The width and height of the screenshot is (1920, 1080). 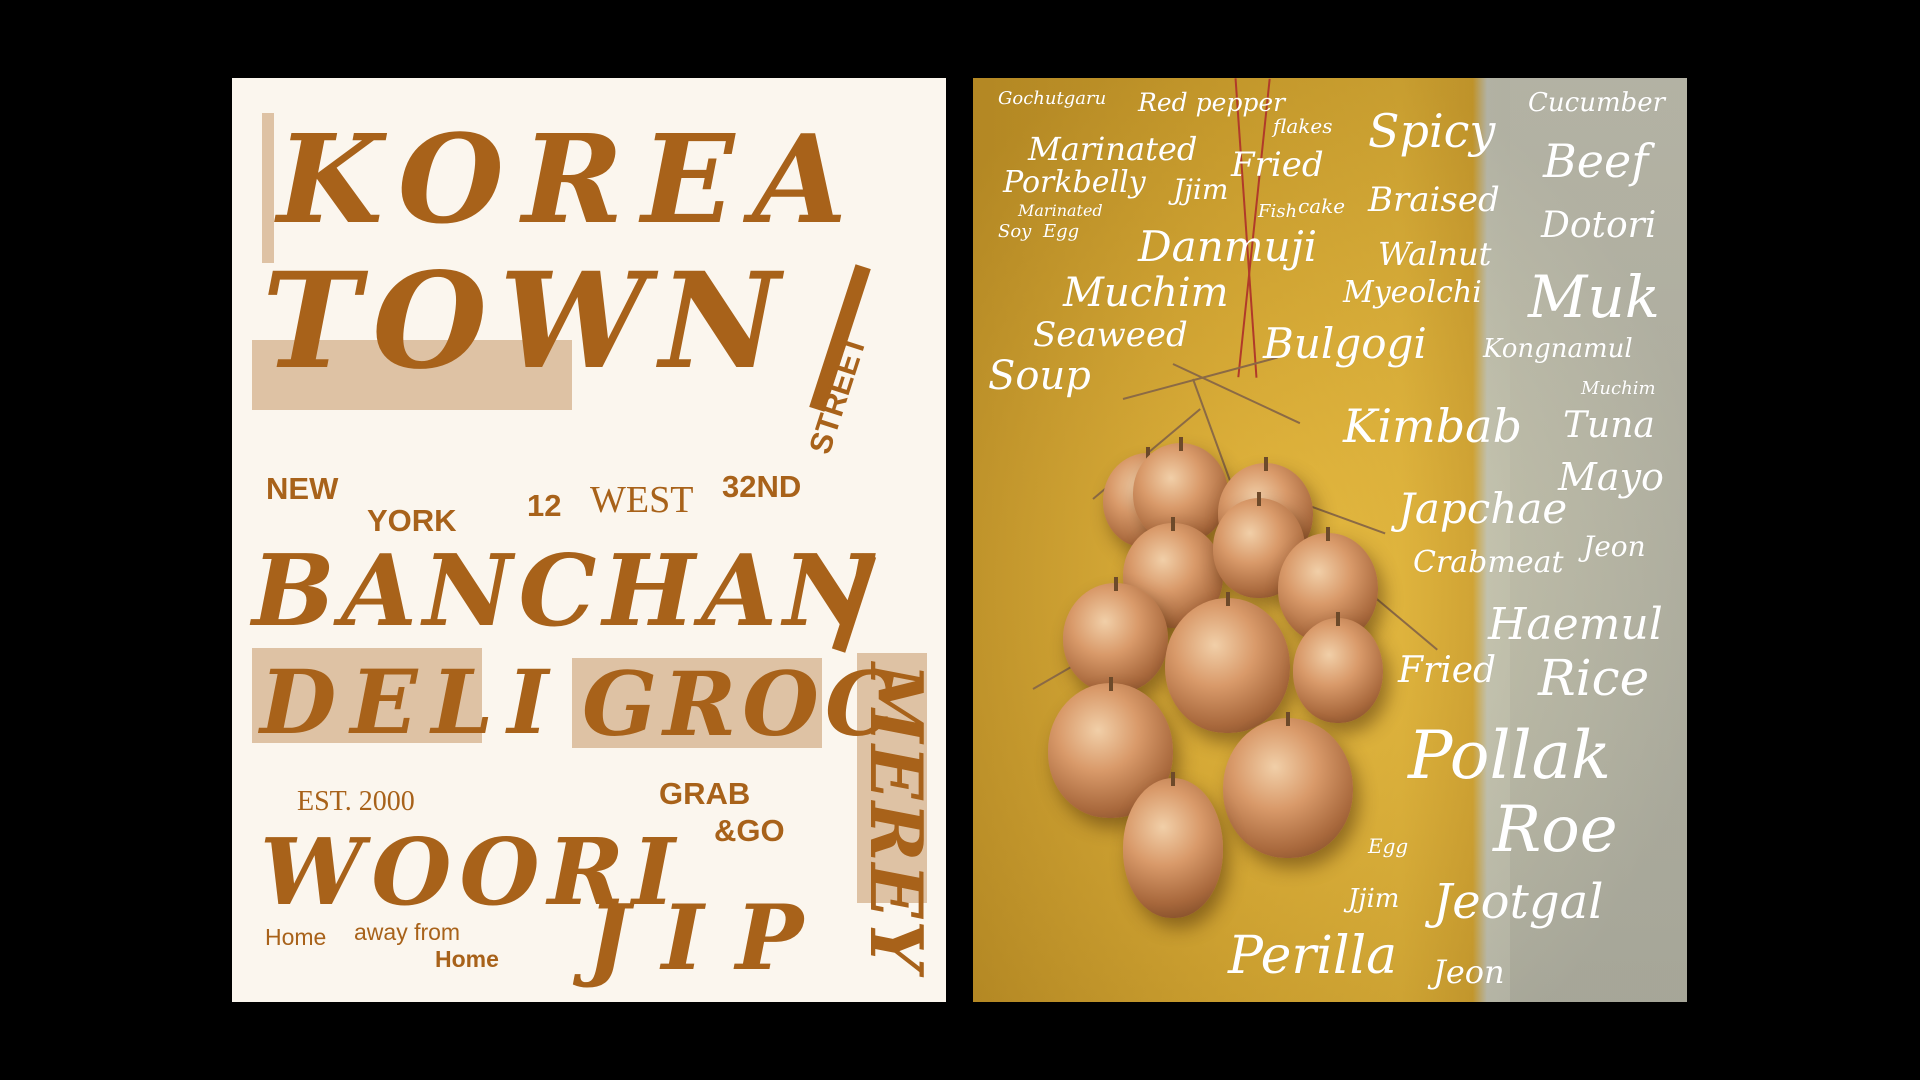 I want to click on stamp-vertical-word: MEREY, so click(x=896, y=818).